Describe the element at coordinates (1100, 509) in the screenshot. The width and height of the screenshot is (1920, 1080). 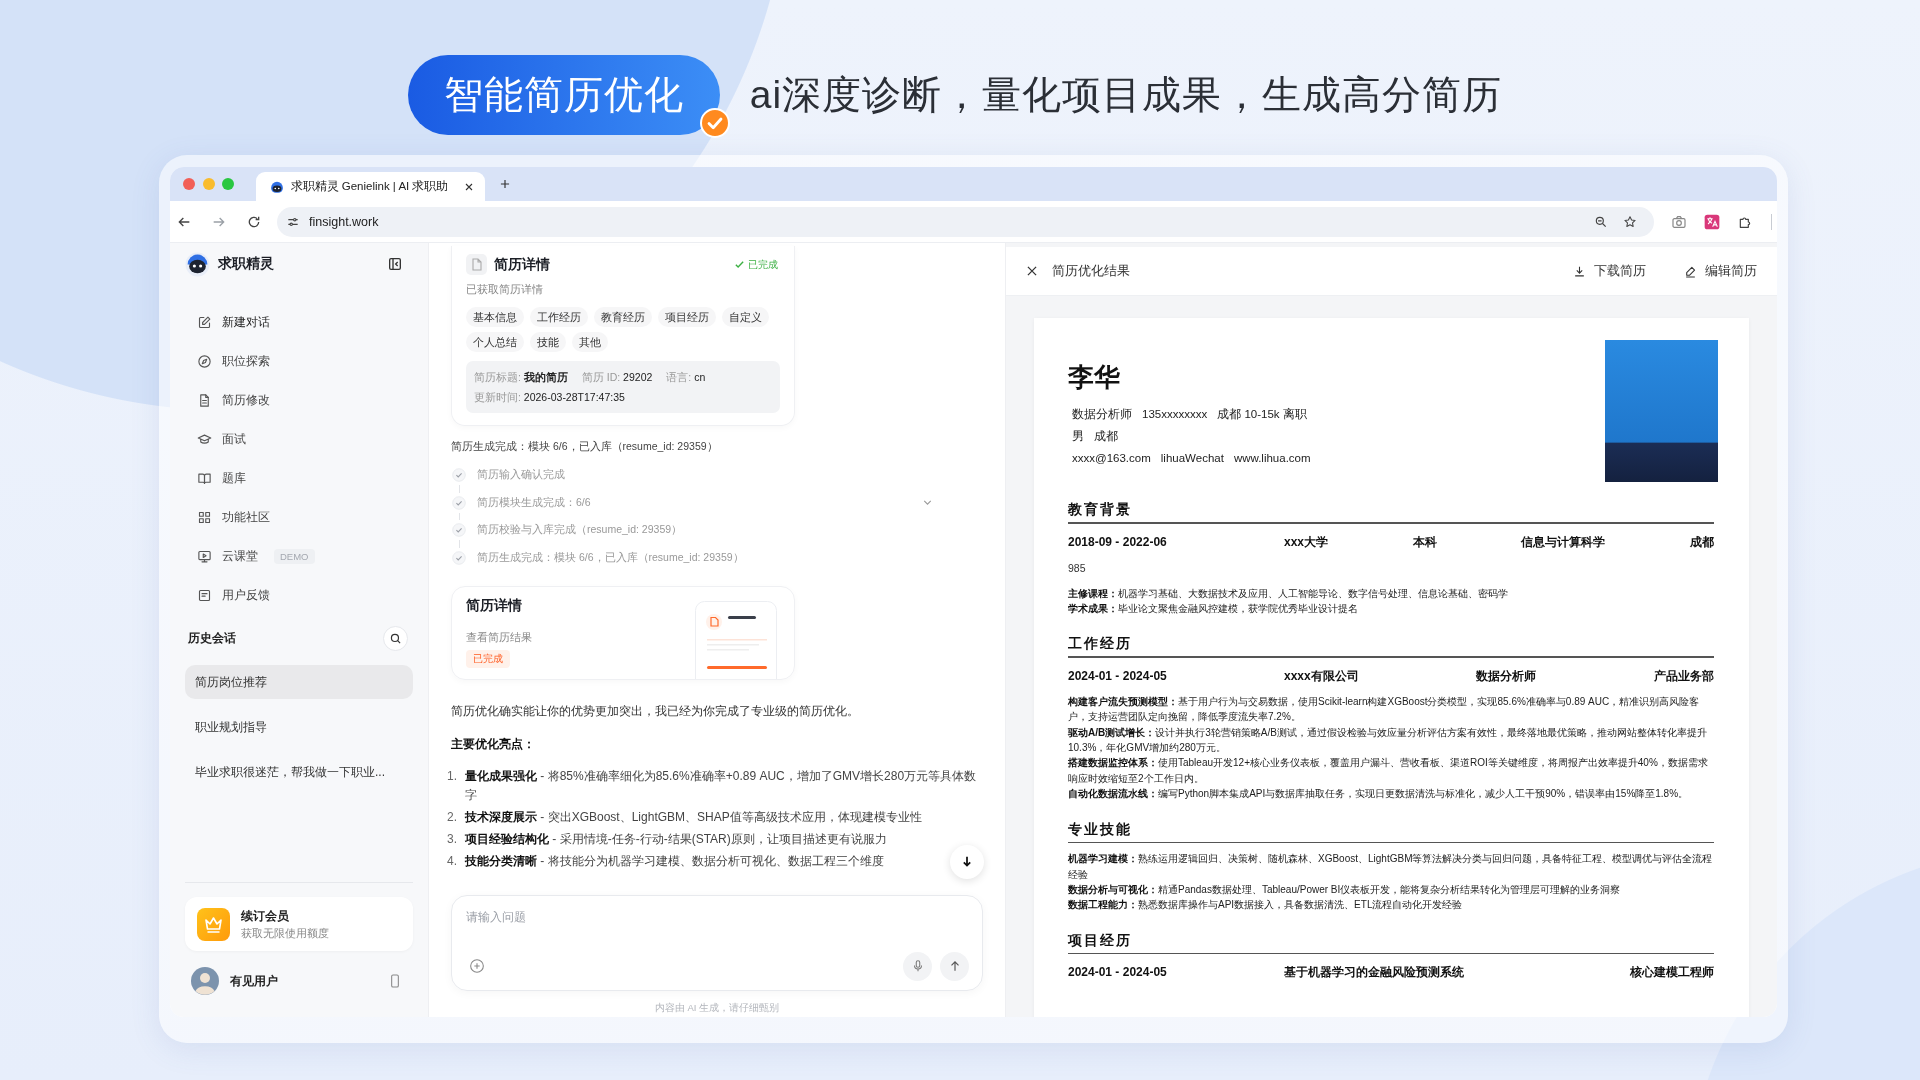
I see `section-heading: 教育背景` at that location.